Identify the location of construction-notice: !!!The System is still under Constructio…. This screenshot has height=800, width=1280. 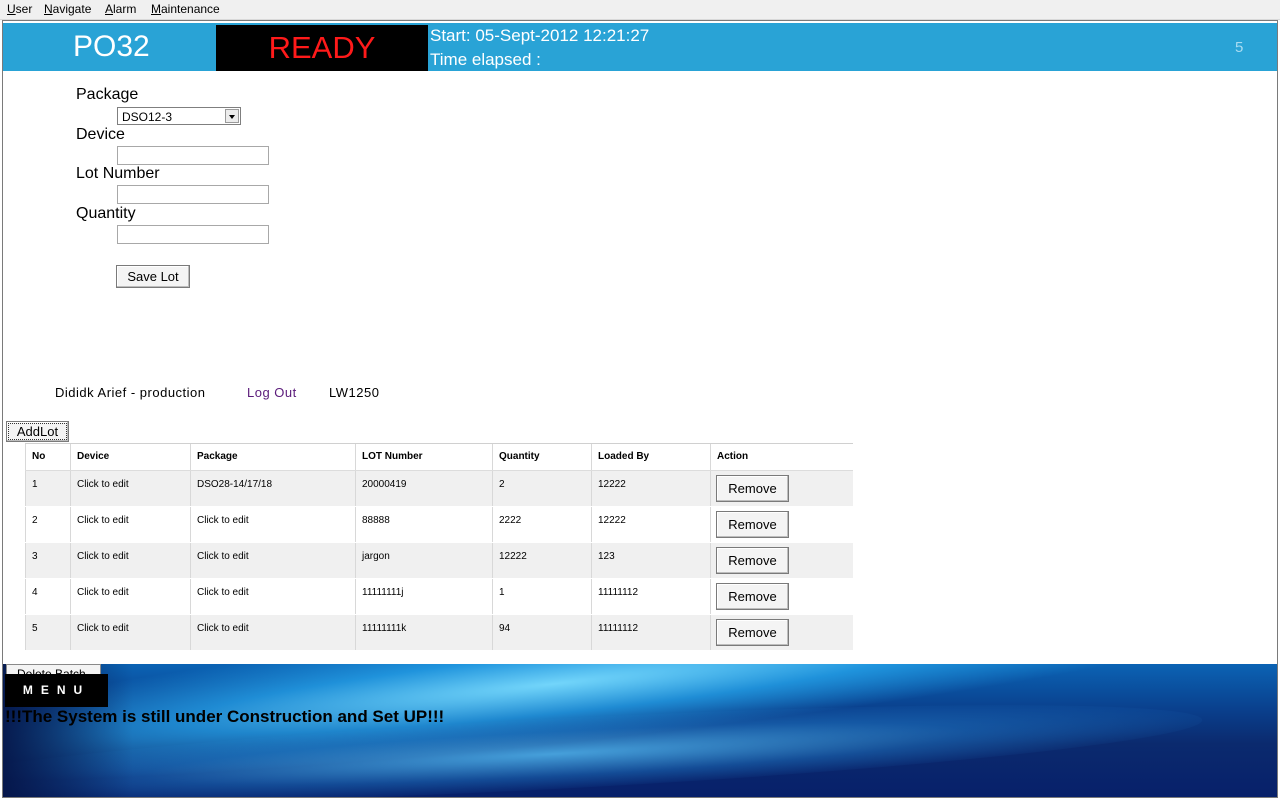
(225, 716).